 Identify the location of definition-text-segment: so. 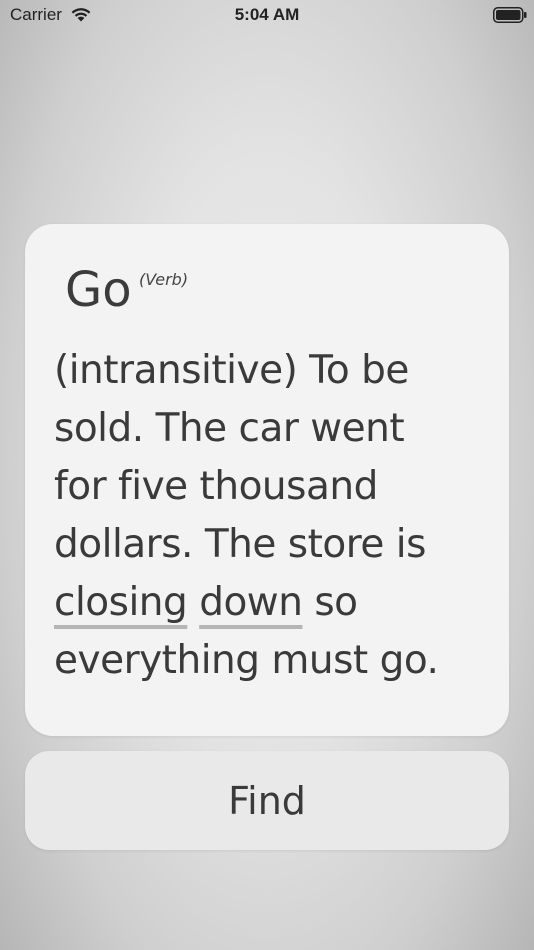
(330, 602).